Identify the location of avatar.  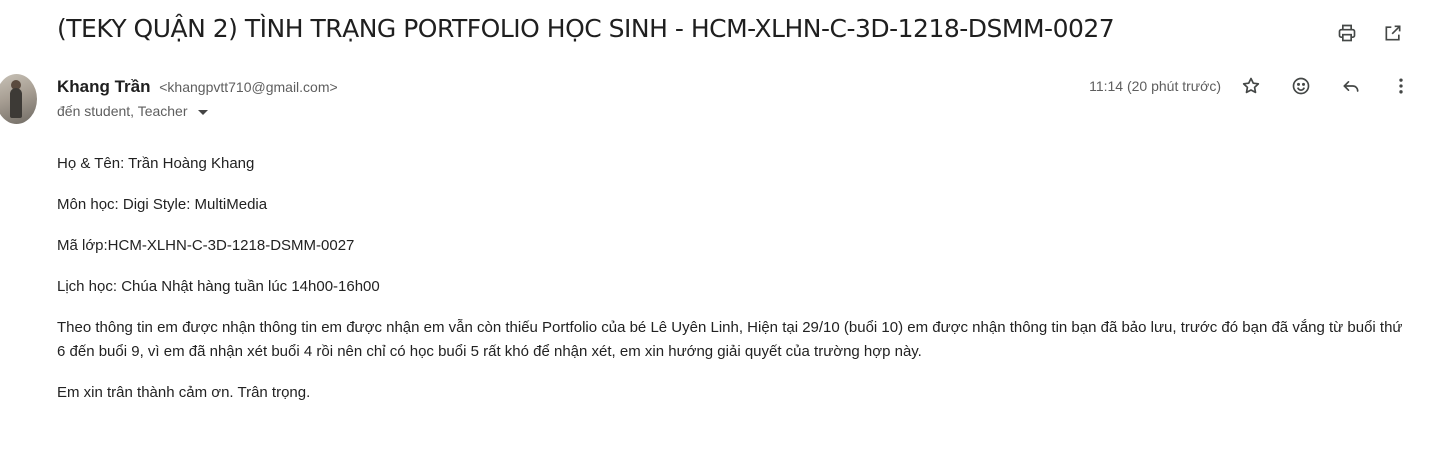
(18, 99).